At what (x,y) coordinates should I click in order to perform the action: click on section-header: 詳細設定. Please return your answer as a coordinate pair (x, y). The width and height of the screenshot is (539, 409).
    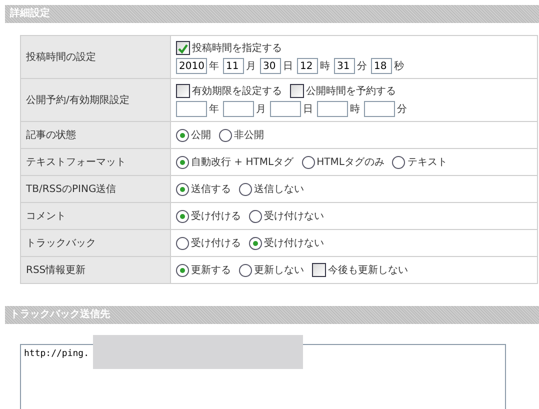
    Looking at the image, I should click on (272, 14).